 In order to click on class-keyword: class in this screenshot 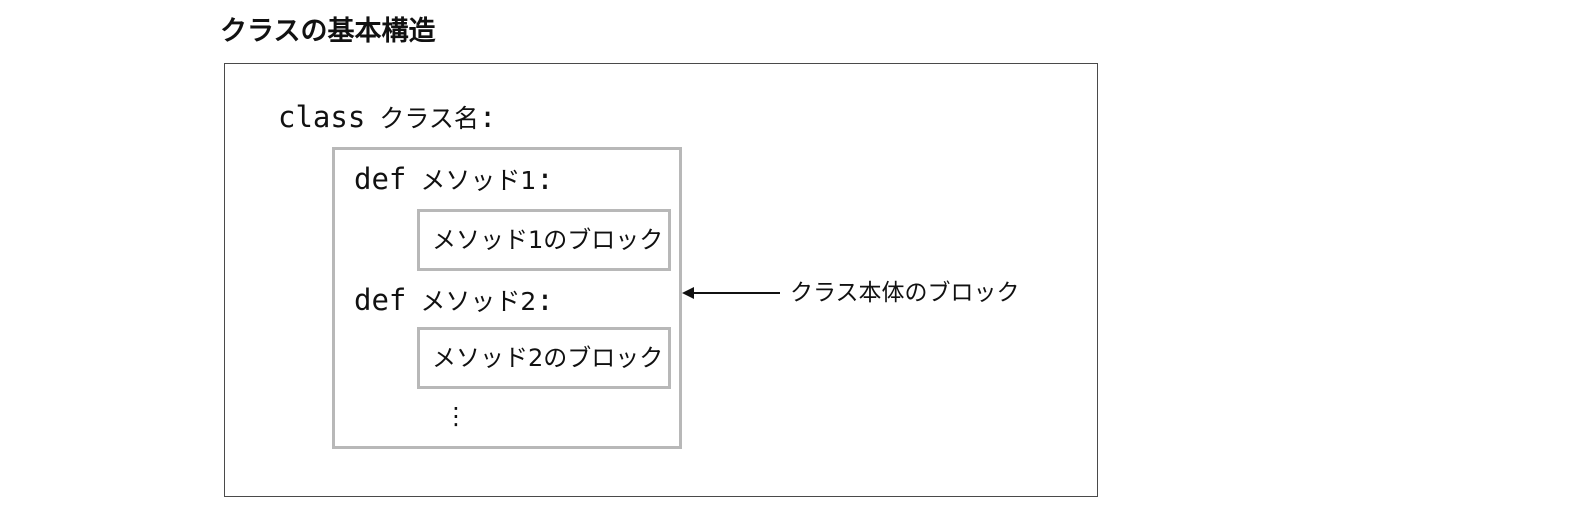, I will do `click(322, 117)`.